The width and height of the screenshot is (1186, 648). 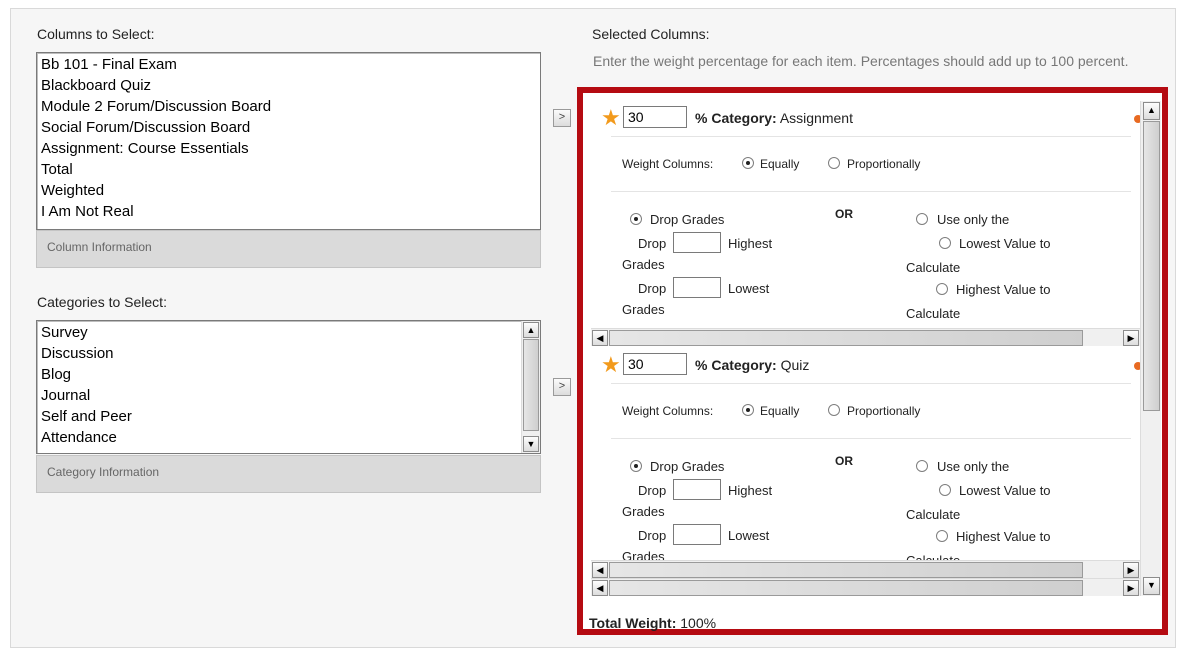 What do you see at coordinates (288, 474) in the screenshot?
I see `category-information-panel: Category Information` at bounding box center [288, 474].